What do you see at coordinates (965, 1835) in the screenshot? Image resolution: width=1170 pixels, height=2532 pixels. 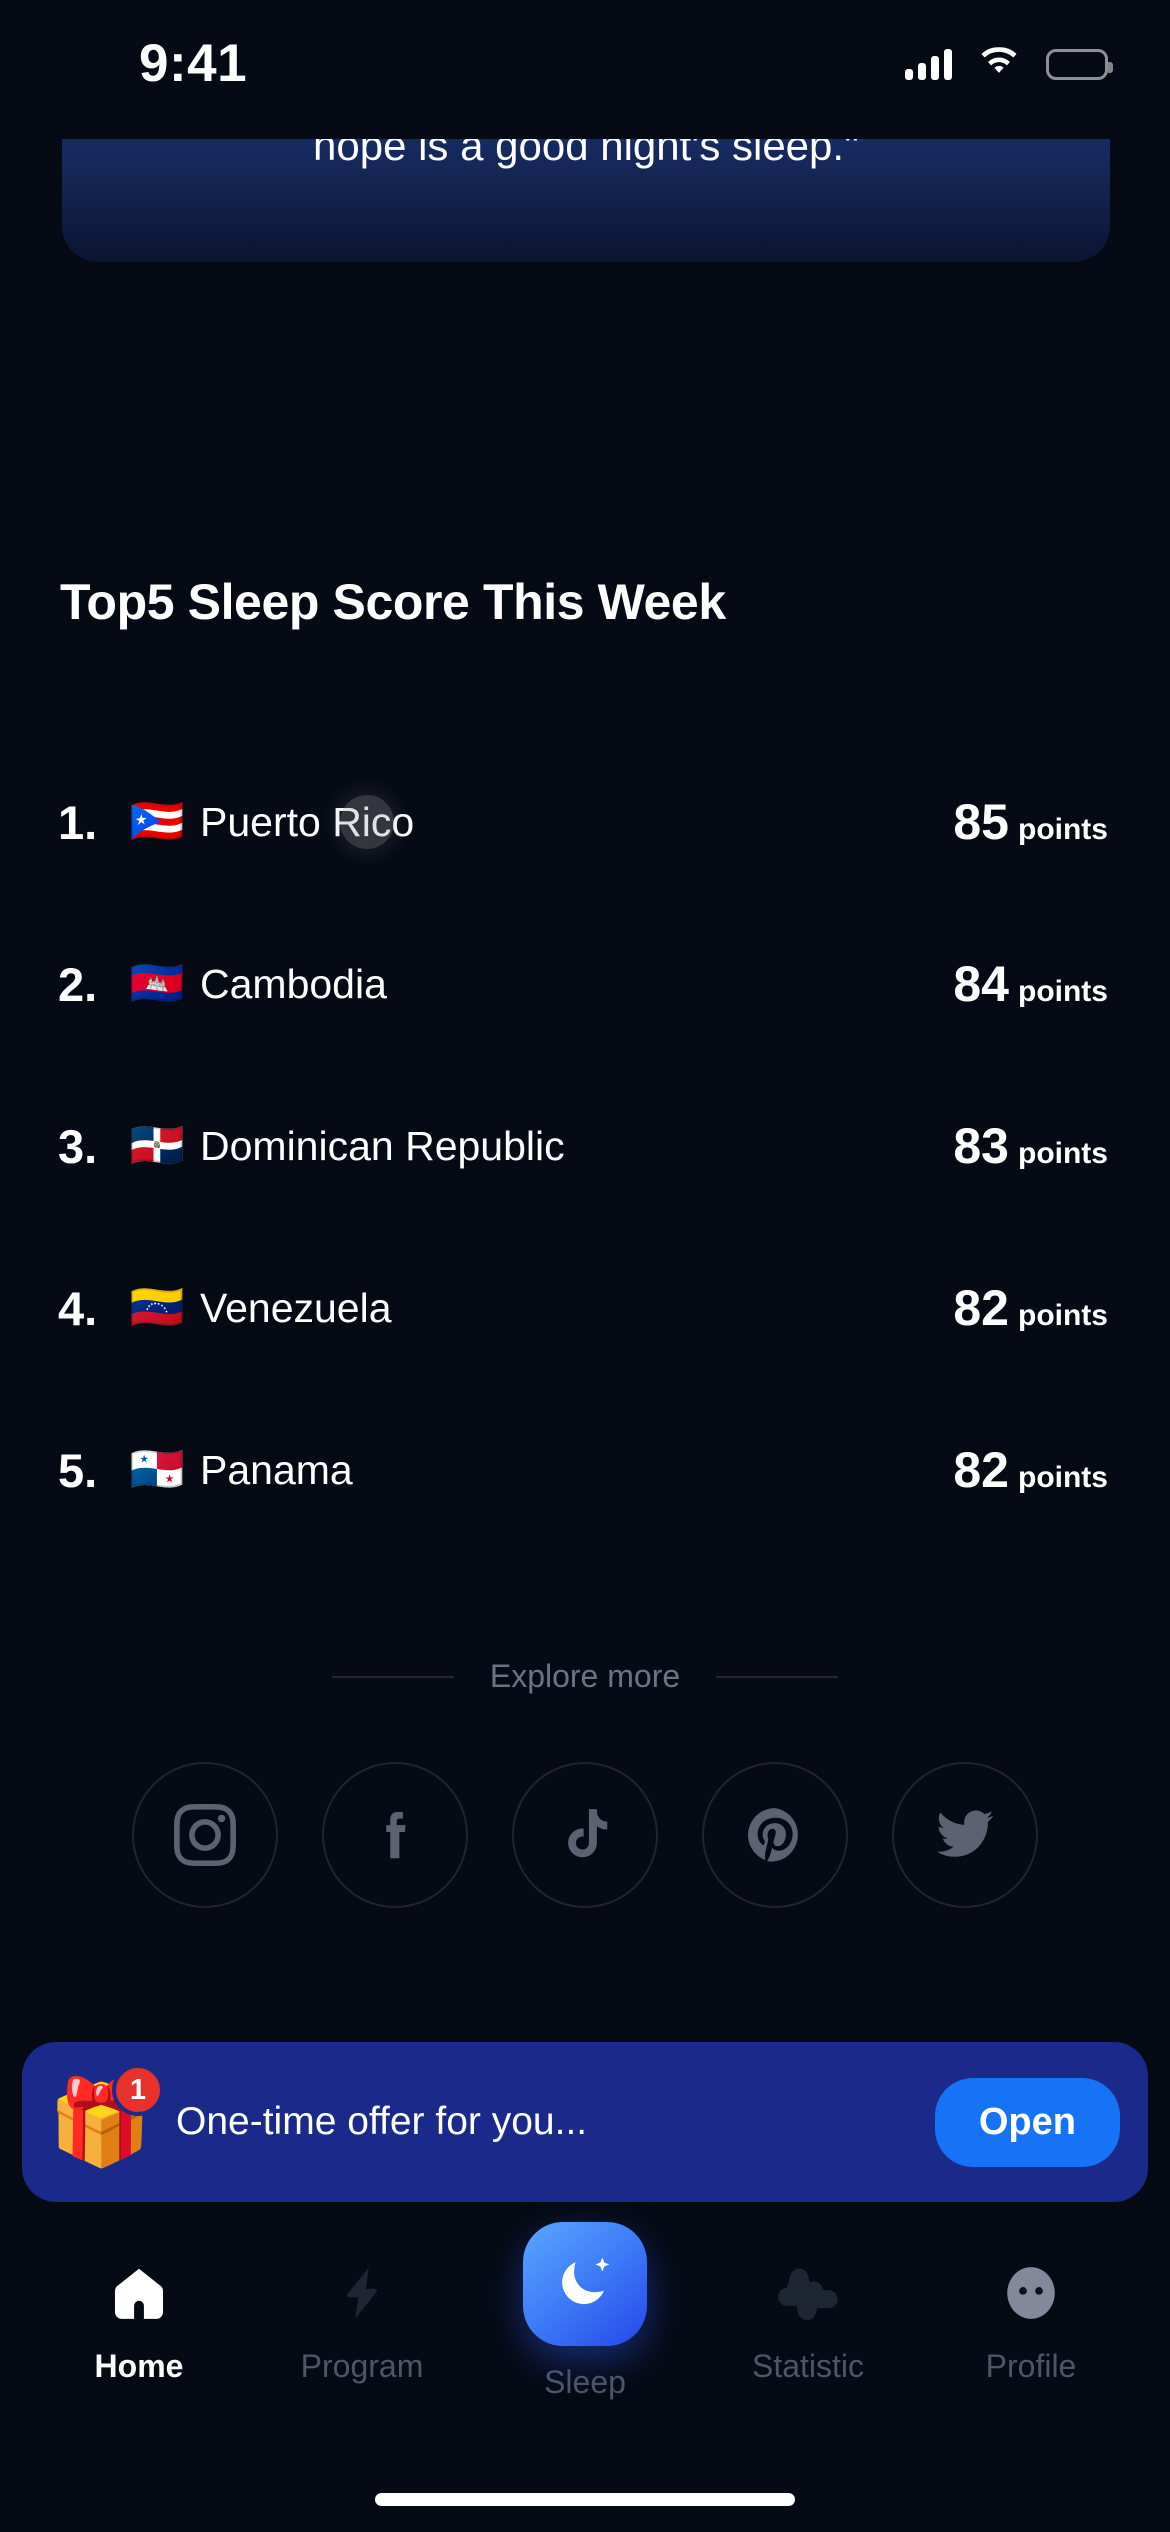 I see `twitter-icon` at bounding box center [965, 1835].